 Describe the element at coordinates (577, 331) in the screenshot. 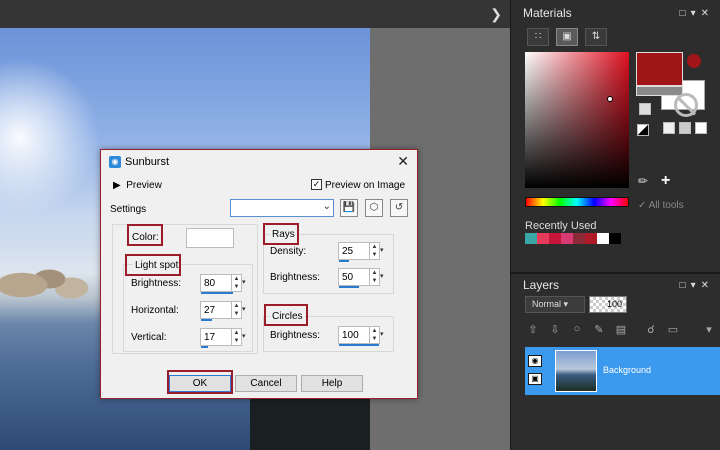

I see `mask-icon: ○` at that location.